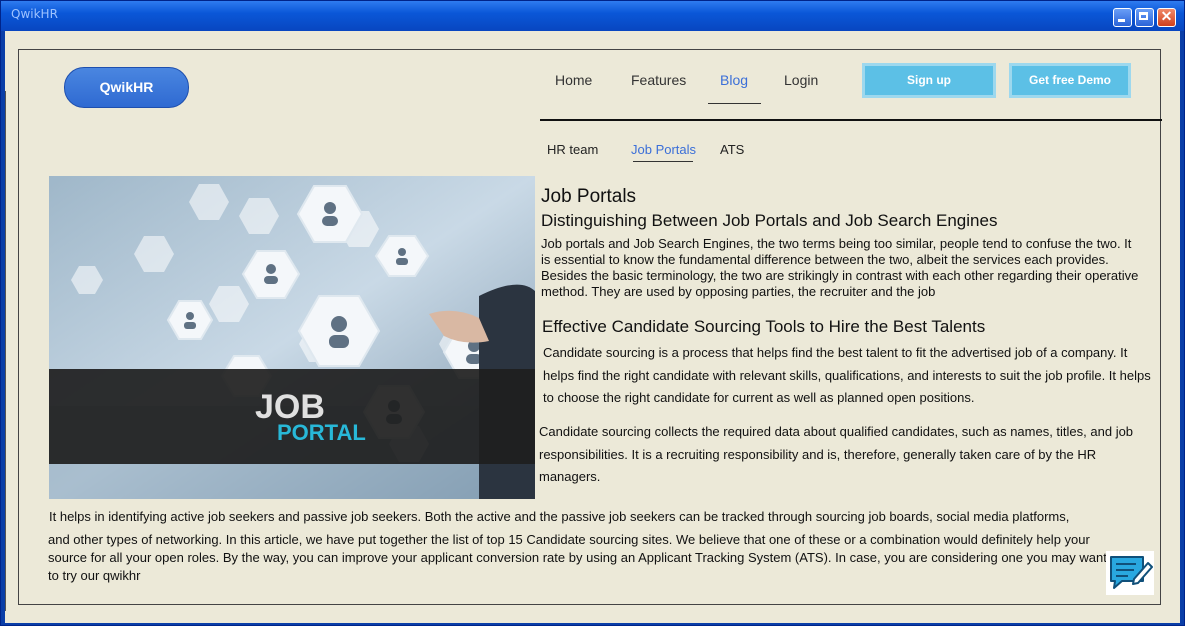 This screenshot has width=1199, height=640. Describe the element at coordinates (1122, 17) in the screenshot. I see `minimize-icon` at that location.